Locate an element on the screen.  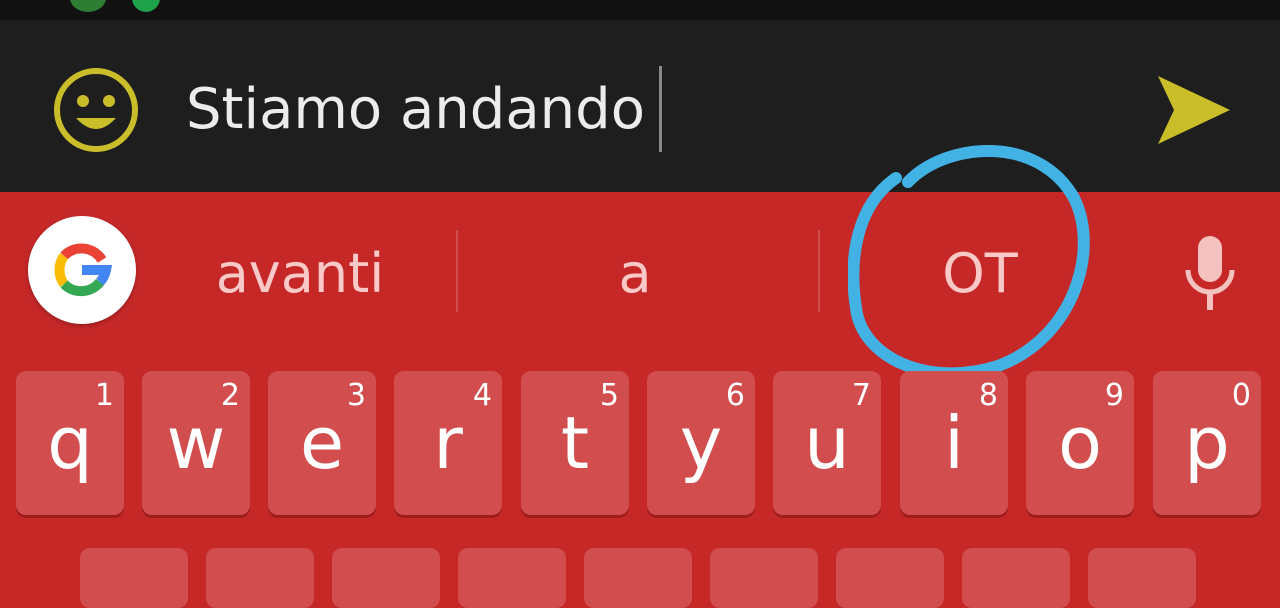
key-letter: i is located at coordinates (953, 443).